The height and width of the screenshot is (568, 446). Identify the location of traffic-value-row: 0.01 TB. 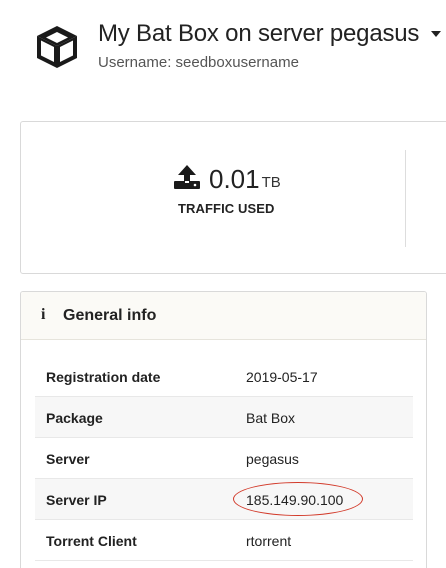
(227, 178).